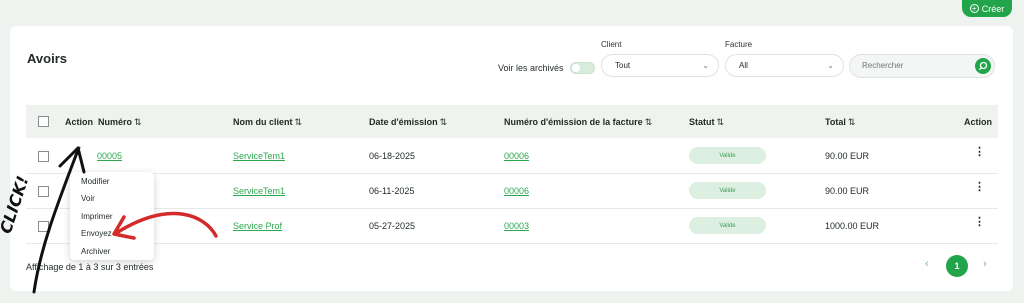  Describe the element at coordinates (96, 233) in the screenshot. I see `menu-item-envoyez: Envoyez` at that location.